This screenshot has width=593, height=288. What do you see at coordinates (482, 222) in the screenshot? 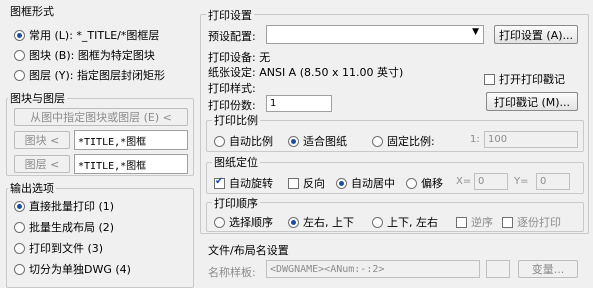
I see `checkbox-label: 逆序` at bounding box center [482, 222].